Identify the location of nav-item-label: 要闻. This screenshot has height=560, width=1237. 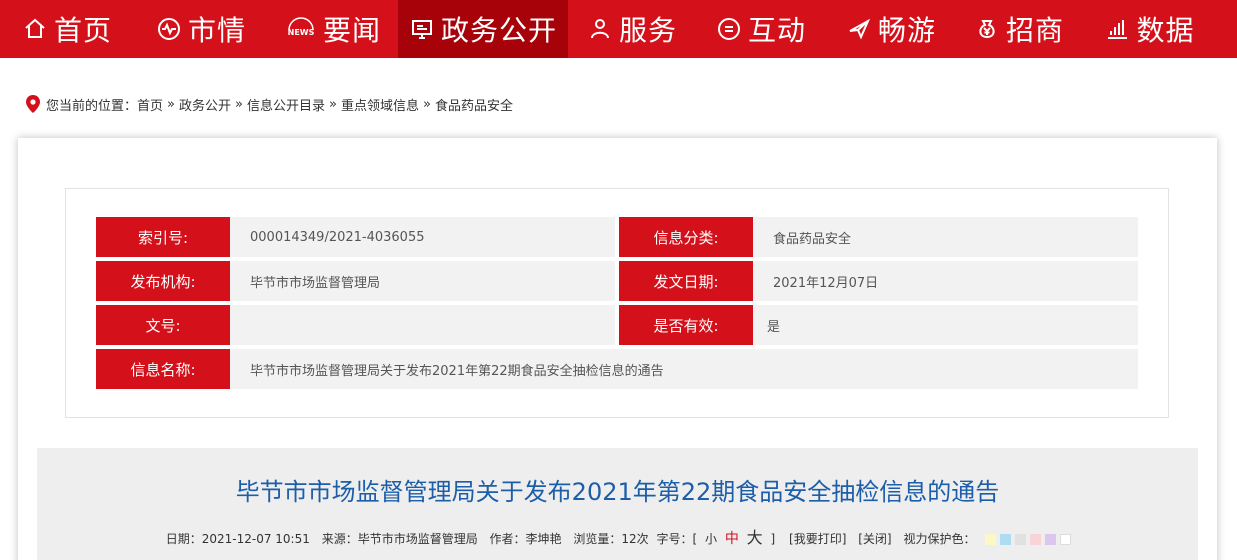
(351, 30).